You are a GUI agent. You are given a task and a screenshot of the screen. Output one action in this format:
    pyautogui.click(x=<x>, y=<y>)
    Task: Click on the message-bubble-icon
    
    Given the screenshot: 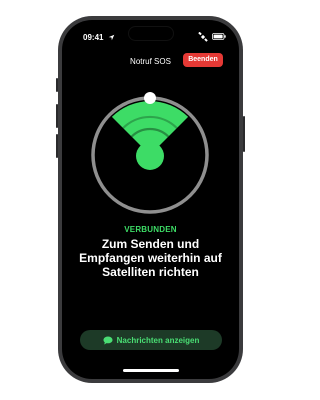 What is the action you would take?
    pyautogui.click(x=108, y=340)
    